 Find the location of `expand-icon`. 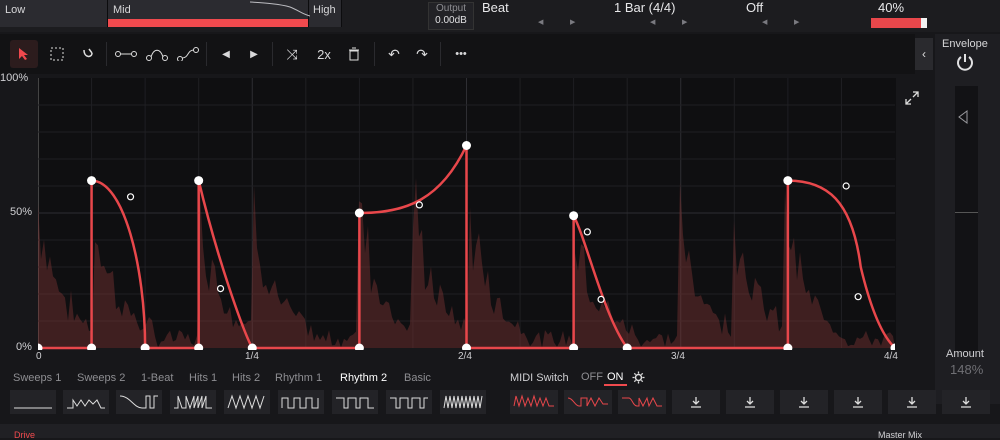

expand-icon is located at coordinates (912, 98).